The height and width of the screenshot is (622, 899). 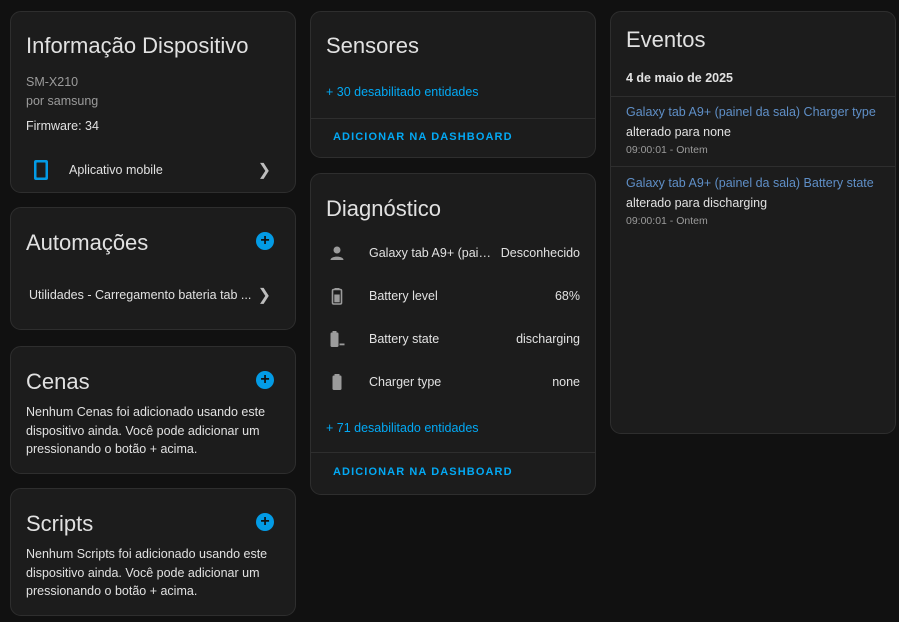 I want to click on device-info-title: Informação Dispositivo, so click(x=137, y=45).